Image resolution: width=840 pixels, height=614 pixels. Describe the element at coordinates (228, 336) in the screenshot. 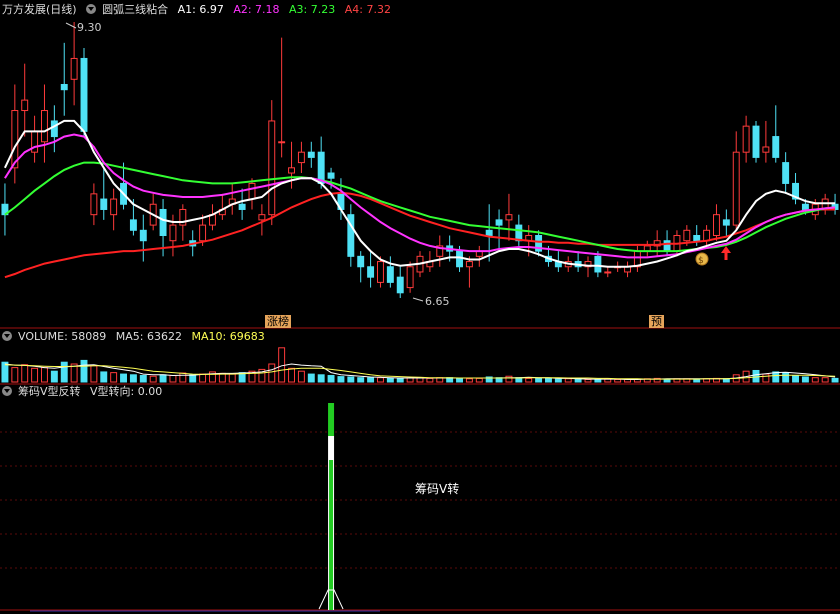

I see `volume-ma10: MA10: 69683` at that location.